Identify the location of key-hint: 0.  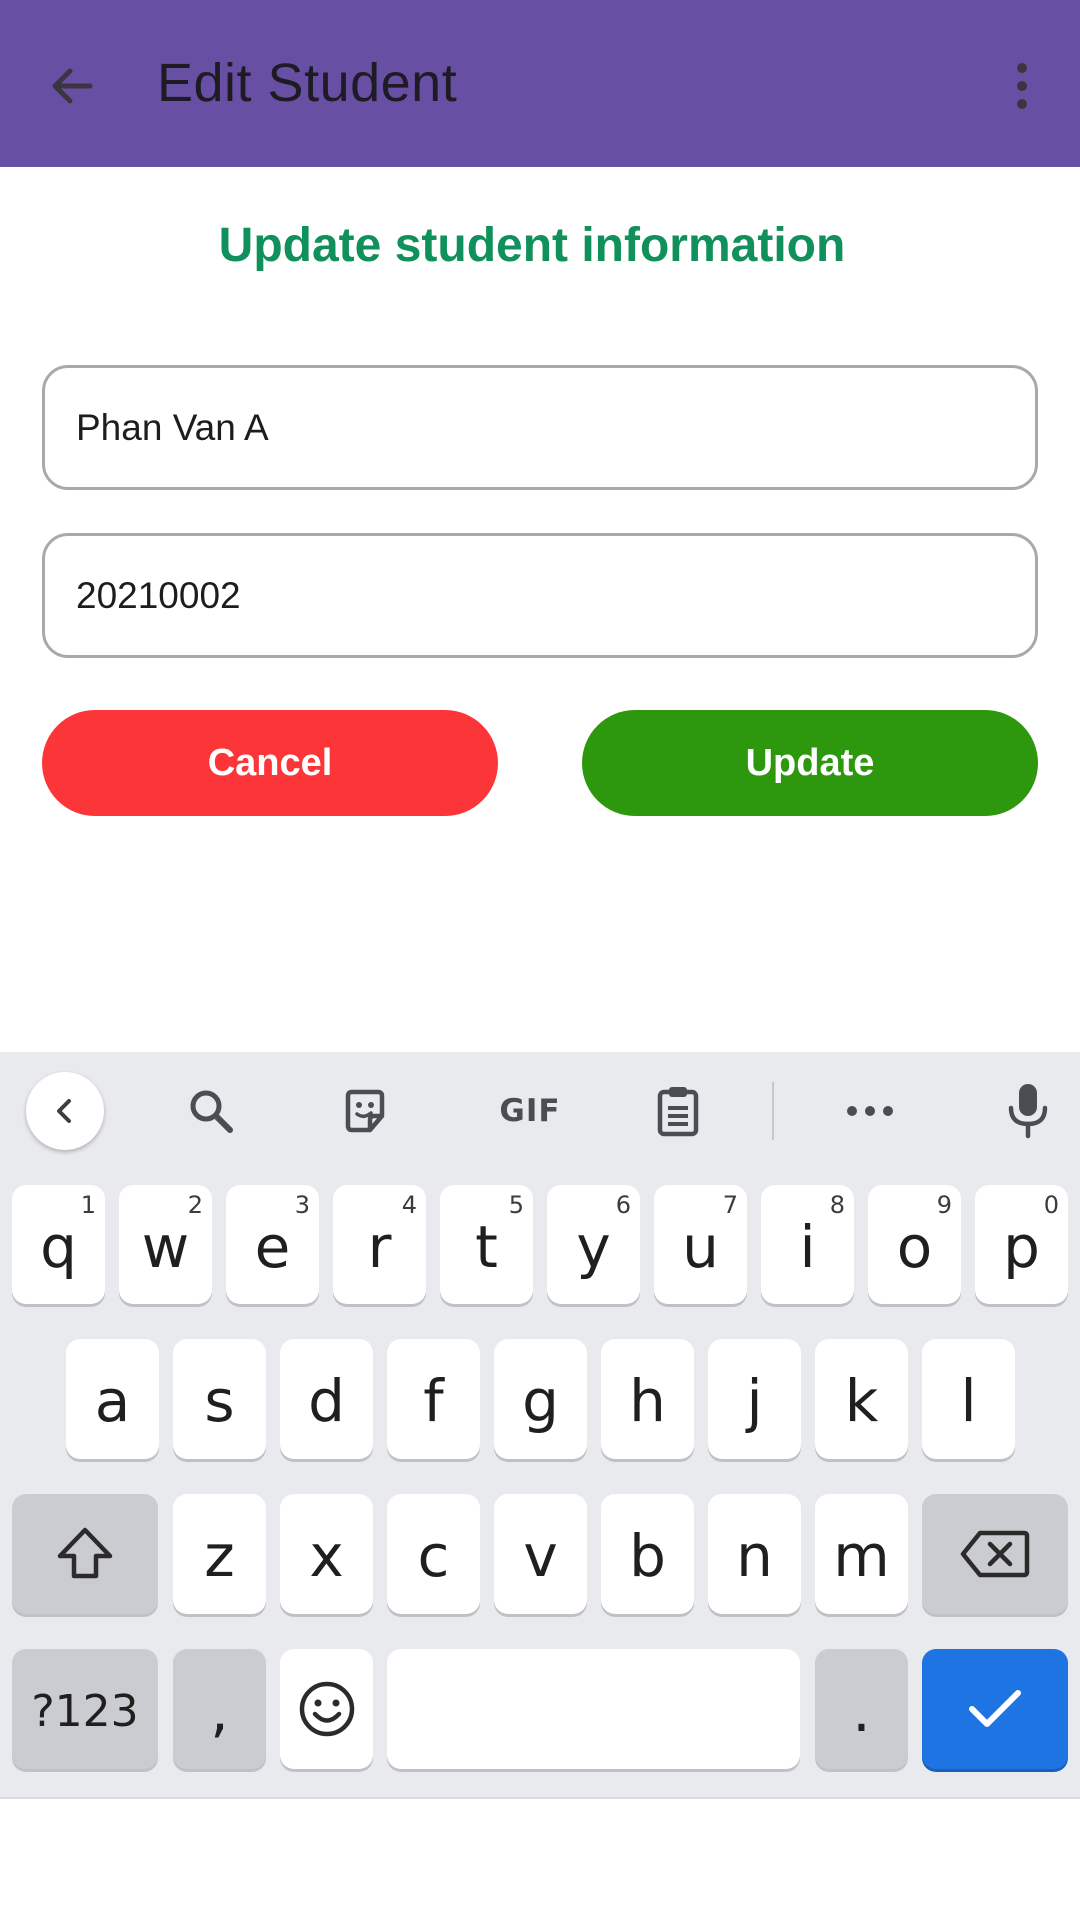
(1051, 1205).